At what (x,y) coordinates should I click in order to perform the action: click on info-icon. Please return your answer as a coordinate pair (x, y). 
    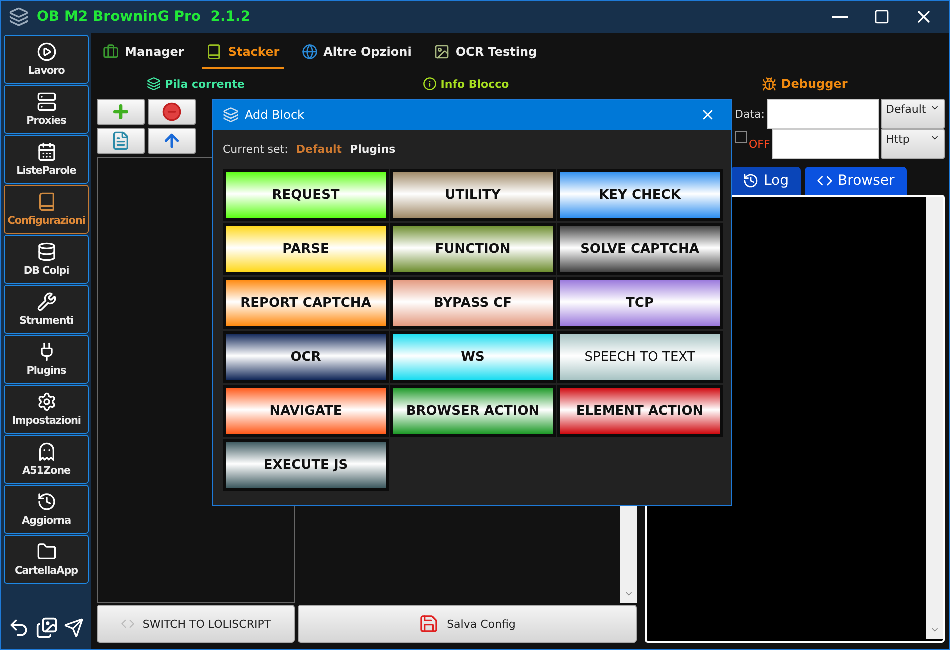
    Looking at the image, I should click on (429, 84).